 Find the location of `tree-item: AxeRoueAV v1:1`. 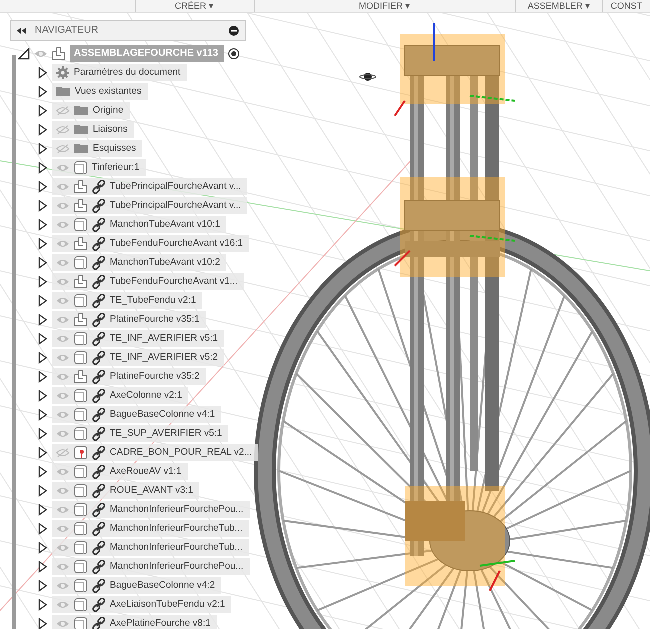

tree-item: AxeRoueAV v1:1 is located at coordinates (120, 471).